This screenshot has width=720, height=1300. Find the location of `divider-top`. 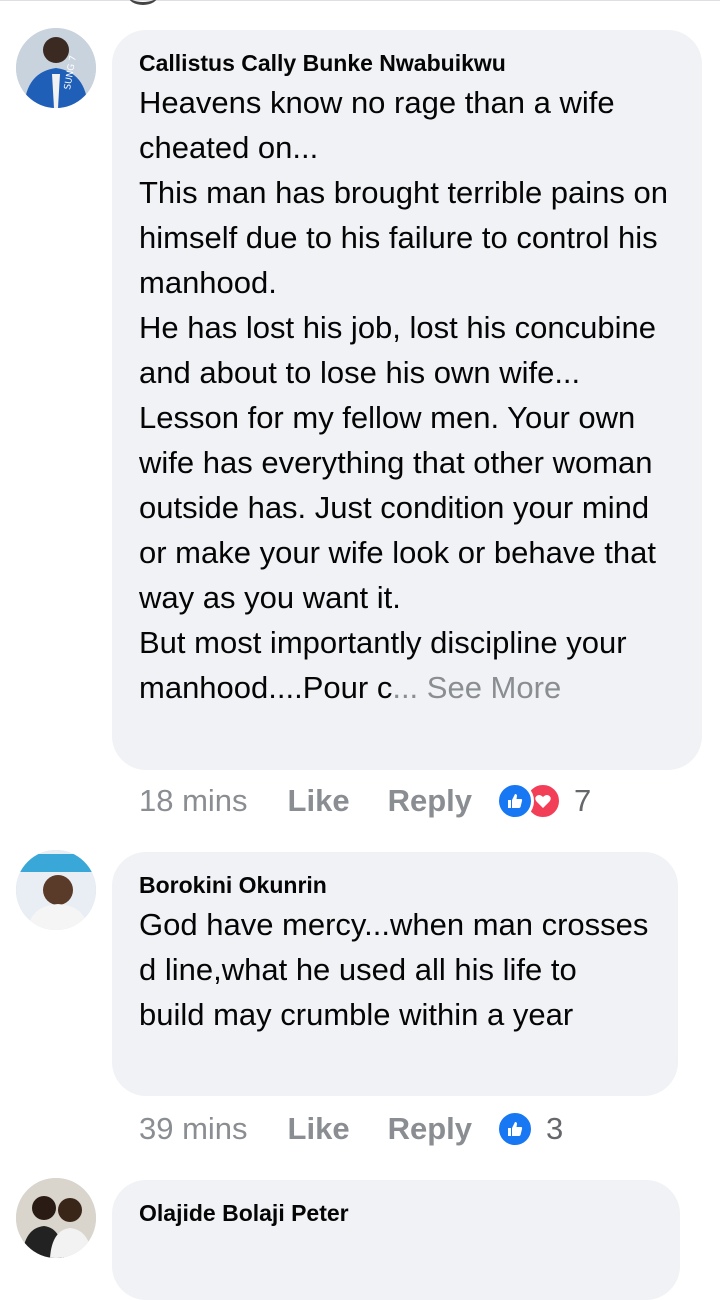

divider-top is located at coordinates (360, 0).